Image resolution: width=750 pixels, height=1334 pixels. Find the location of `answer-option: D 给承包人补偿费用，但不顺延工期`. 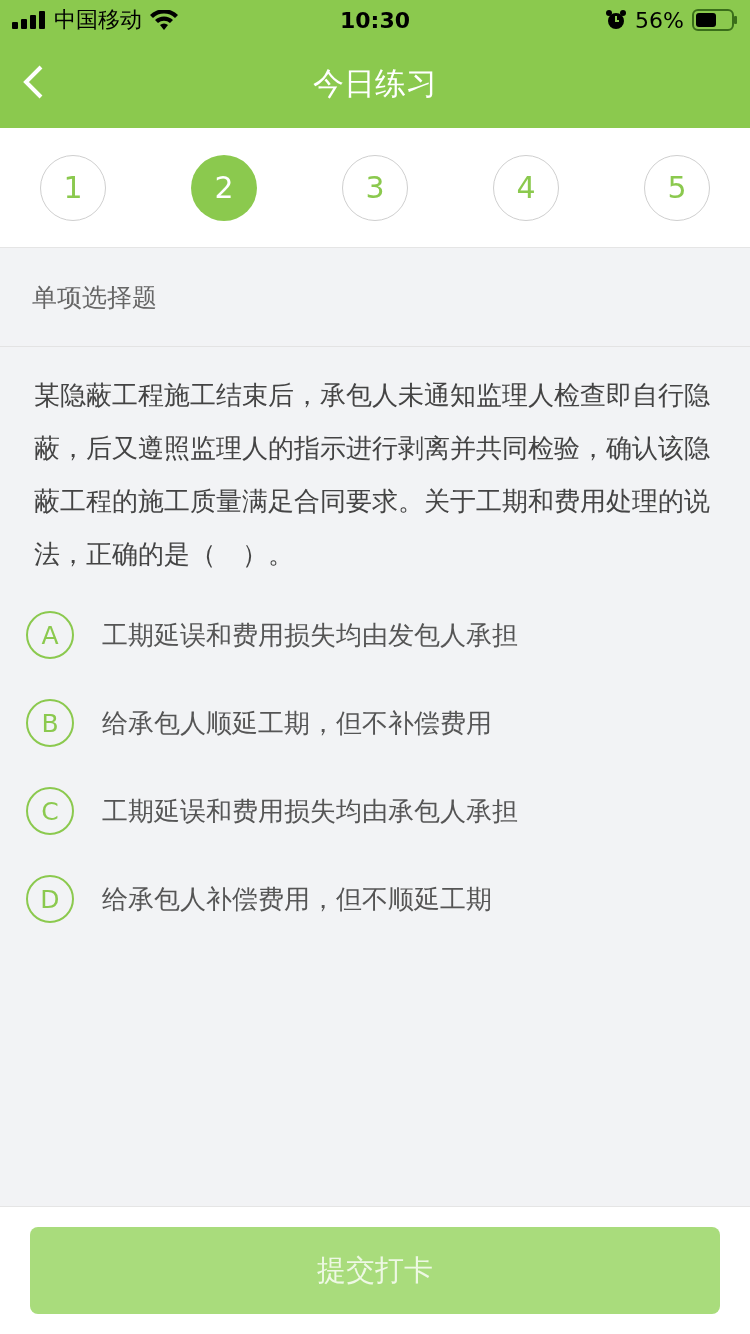

answer-option: D 给承包人补偿费用，但不顺延工期 is located at coordinates (375, 899).